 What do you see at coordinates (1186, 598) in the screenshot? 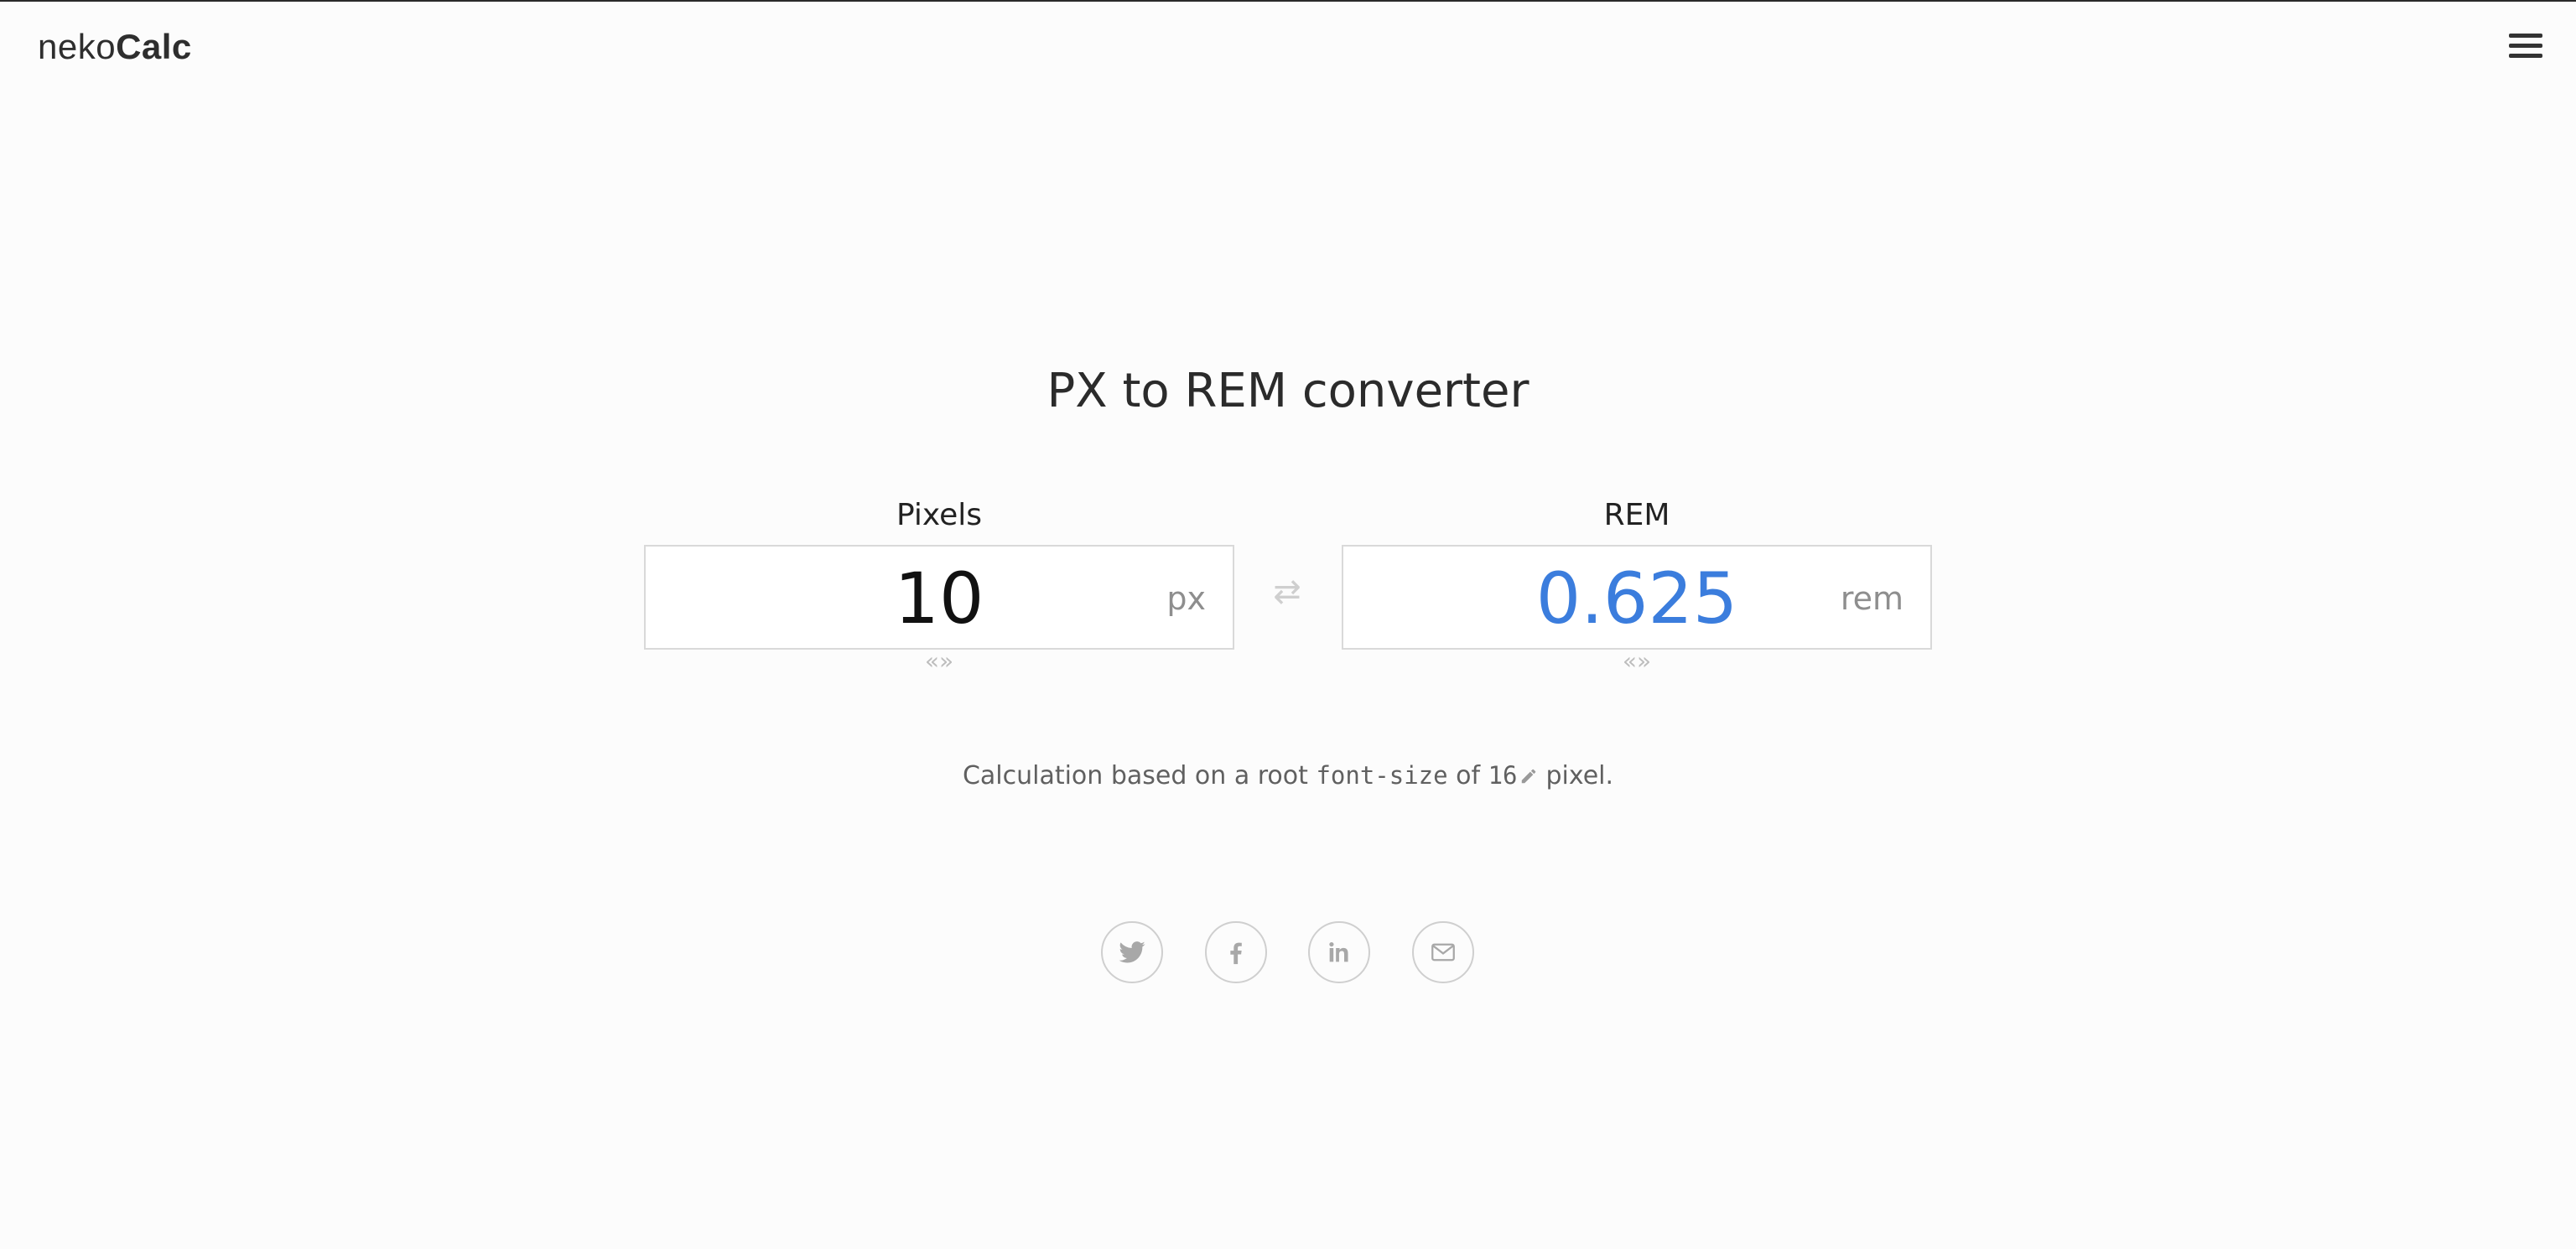
I see `pixels-unit: px` at bounding box center [1186, 598].